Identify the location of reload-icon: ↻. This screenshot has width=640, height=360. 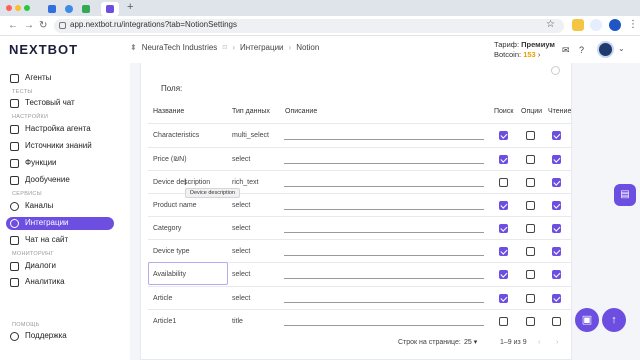
(43, 25).